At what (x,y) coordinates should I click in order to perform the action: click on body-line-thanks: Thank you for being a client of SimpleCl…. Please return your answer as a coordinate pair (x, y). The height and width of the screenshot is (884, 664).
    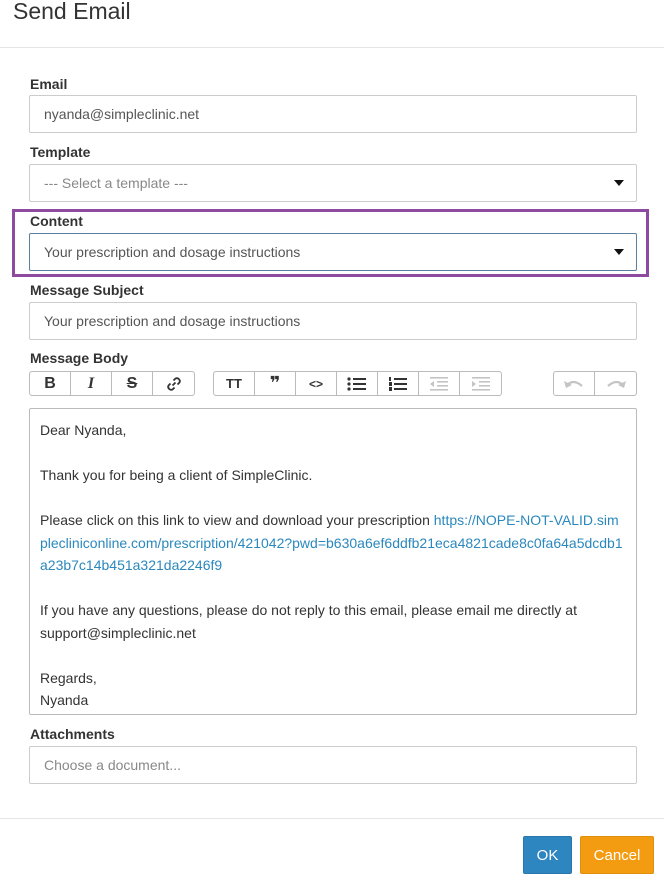
    Looking at the image, I should click on (176, 475).